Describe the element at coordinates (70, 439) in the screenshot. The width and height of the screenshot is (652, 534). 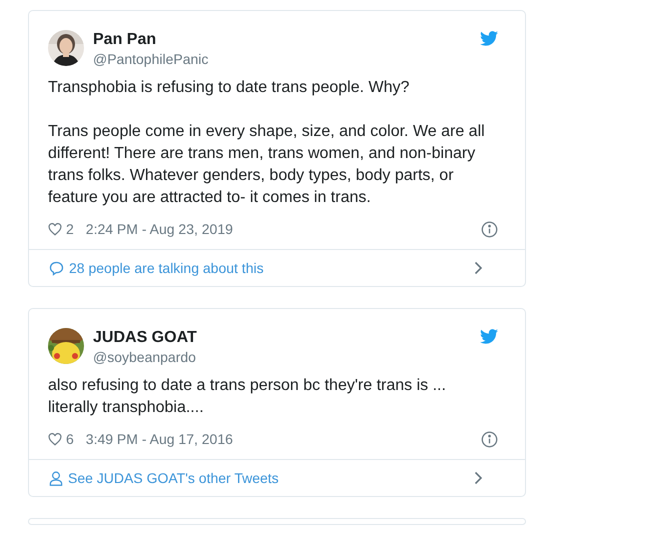
I see `like-count: 6` at that location.